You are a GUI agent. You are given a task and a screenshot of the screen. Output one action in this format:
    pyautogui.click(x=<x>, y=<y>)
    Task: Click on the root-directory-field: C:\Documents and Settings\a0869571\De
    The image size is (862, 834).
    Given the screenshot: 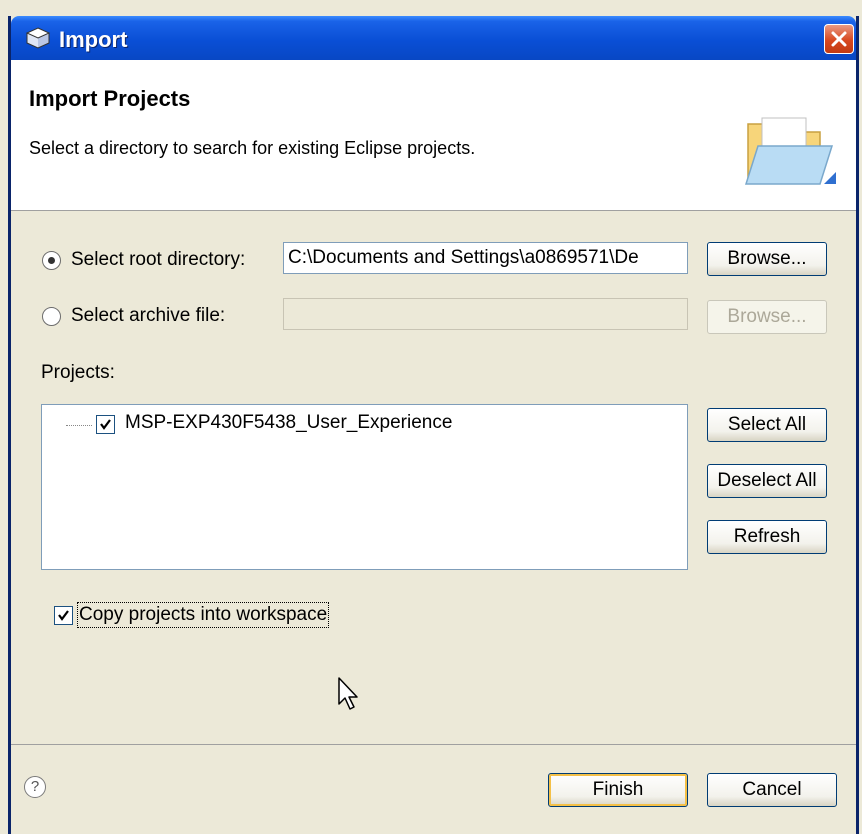 What is the action you would take?
    pyautogui.click(x=485, y=258)
    